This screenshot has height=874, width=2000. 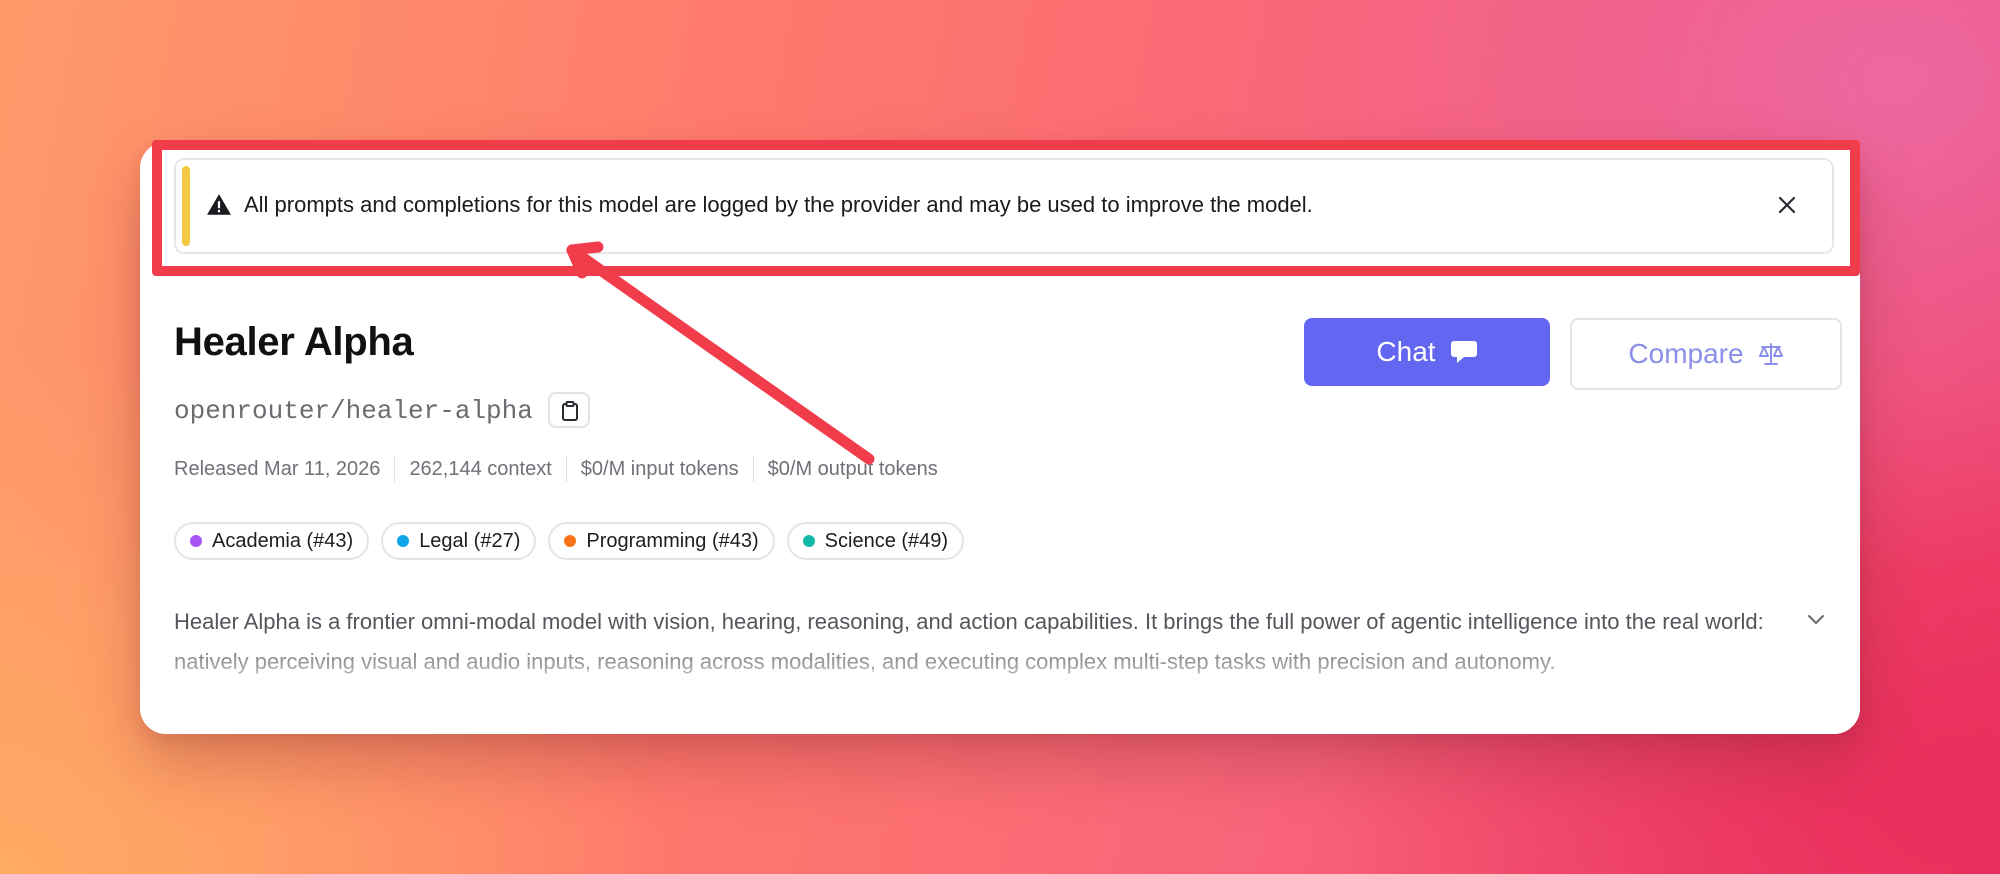 I want to click on arrow-annotation-icon, so click(x=720, y=353).